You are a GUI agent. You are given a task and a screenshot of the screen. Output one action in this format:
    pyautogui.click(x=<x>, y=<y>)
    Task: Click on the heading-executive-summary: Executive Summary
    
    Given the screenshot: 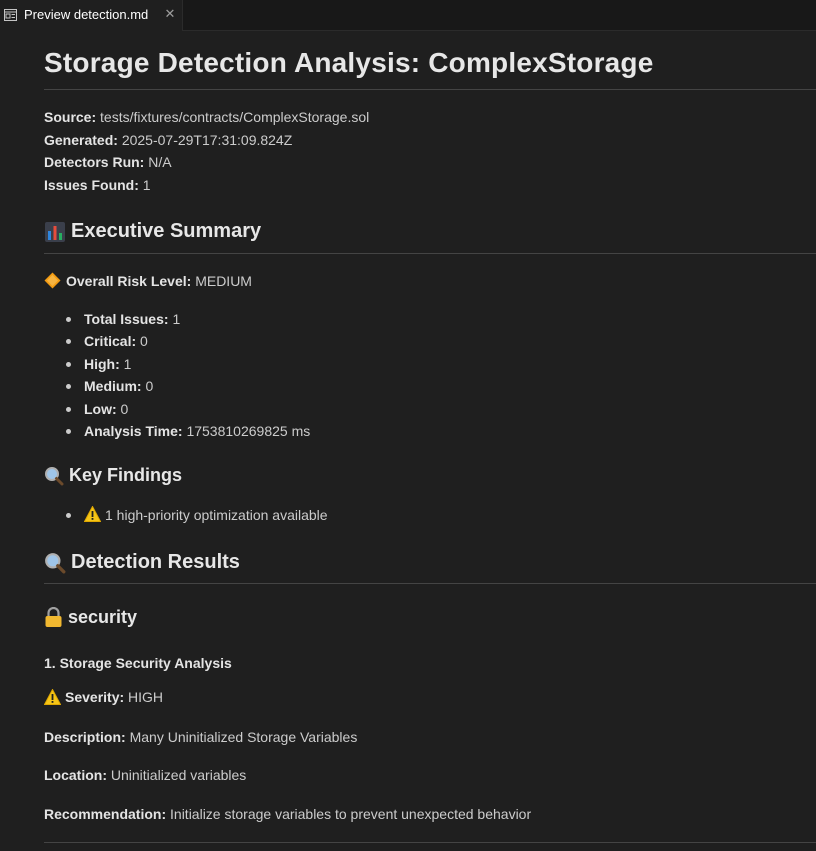 What is the action you would take?
    pyautogui.click(x=152, y=231)
    